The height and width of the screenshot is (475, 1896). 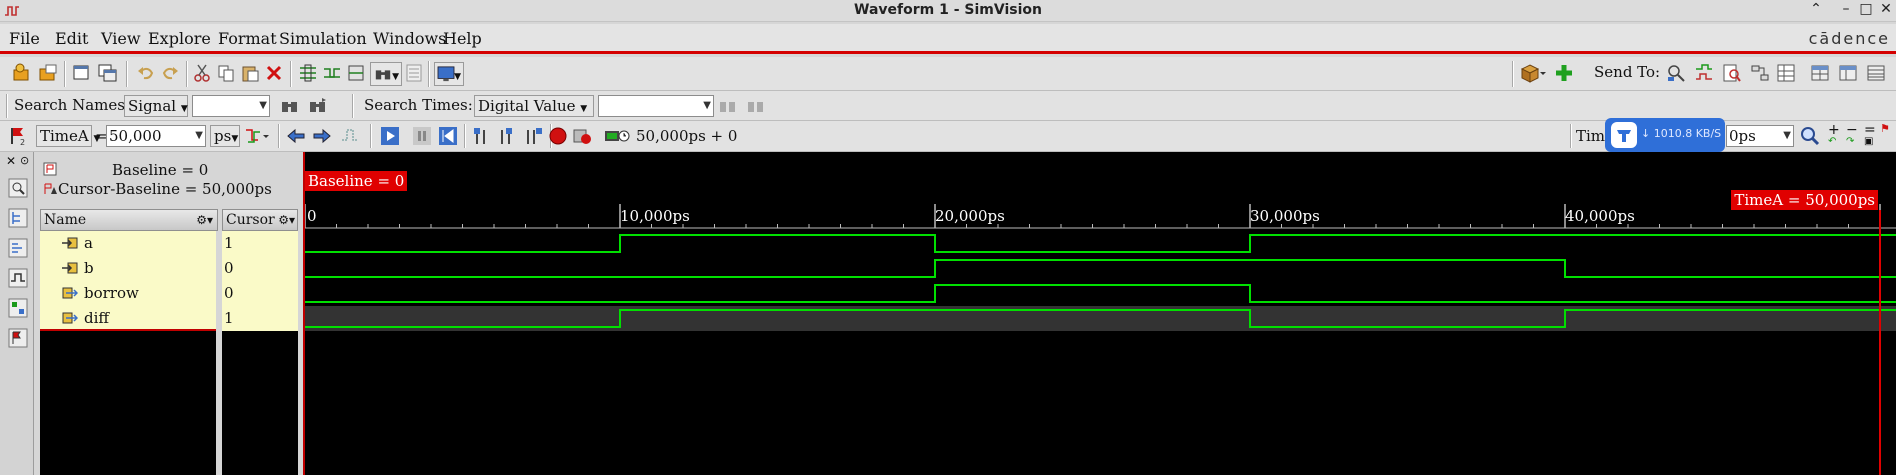 What do you see at coordinates (1533, 73) in the screenshot?
I see `package-icon` at bounding box center [1533, 73].